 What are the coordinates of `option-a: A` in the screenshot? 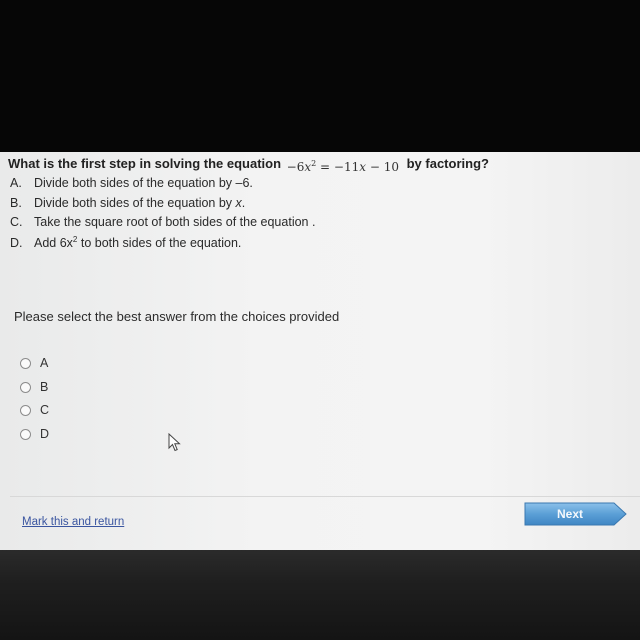 It's located at (34, 368).